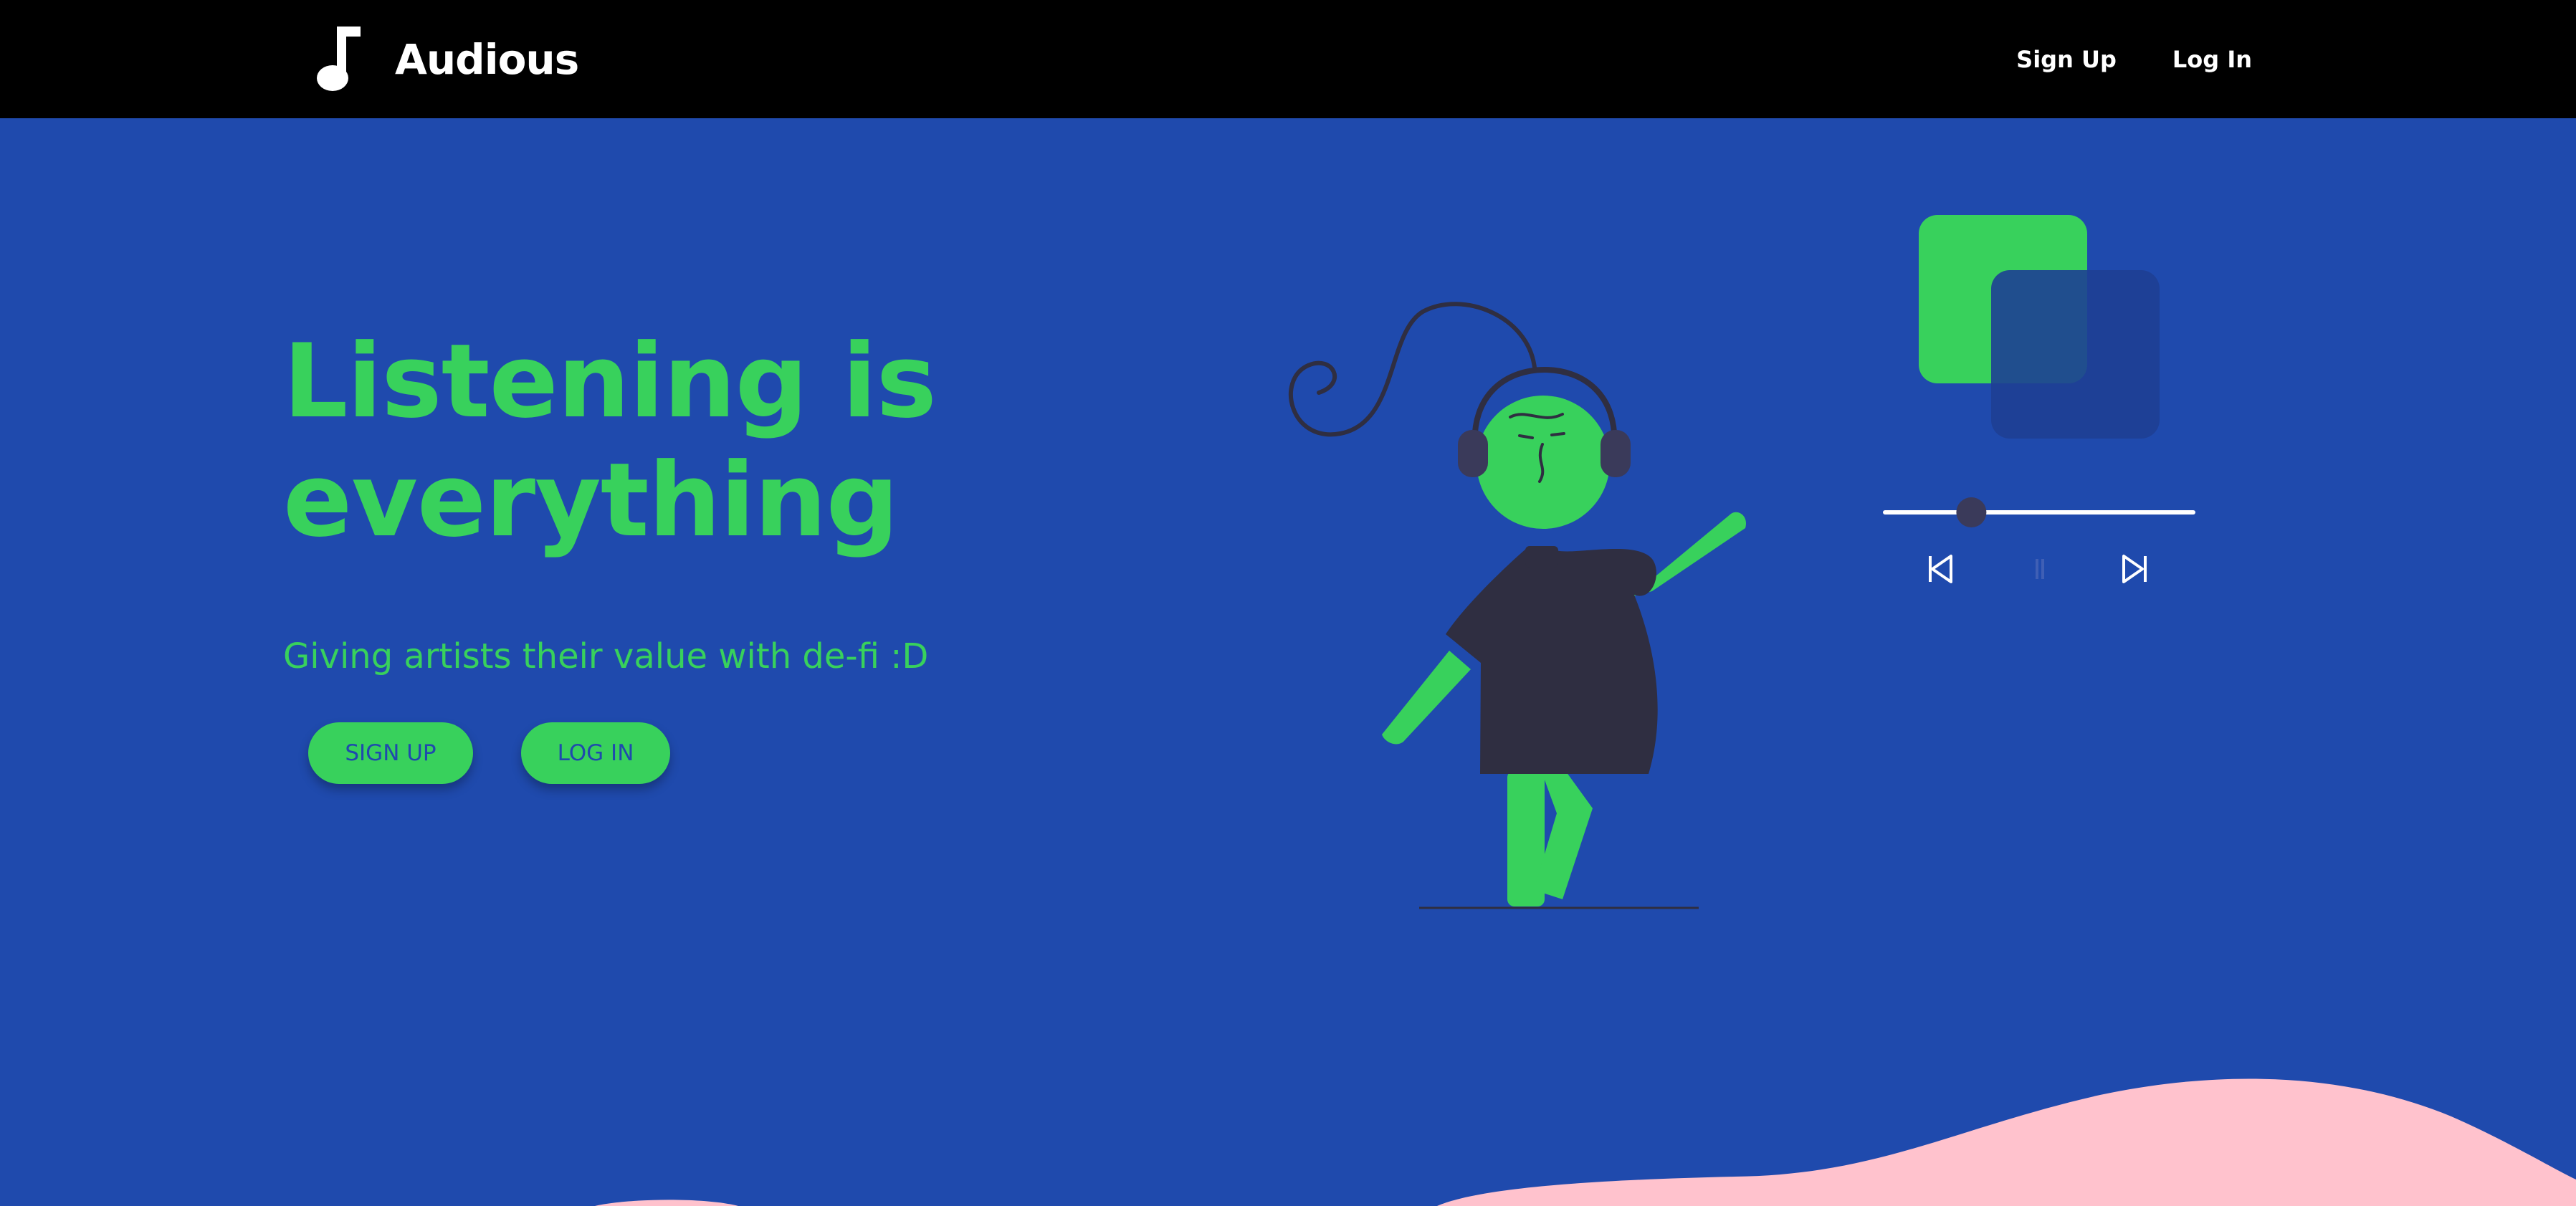  Describe the element at coordinates (591, 500) in the screenshot. I see `hero-headline-line-2: everything` at that location.